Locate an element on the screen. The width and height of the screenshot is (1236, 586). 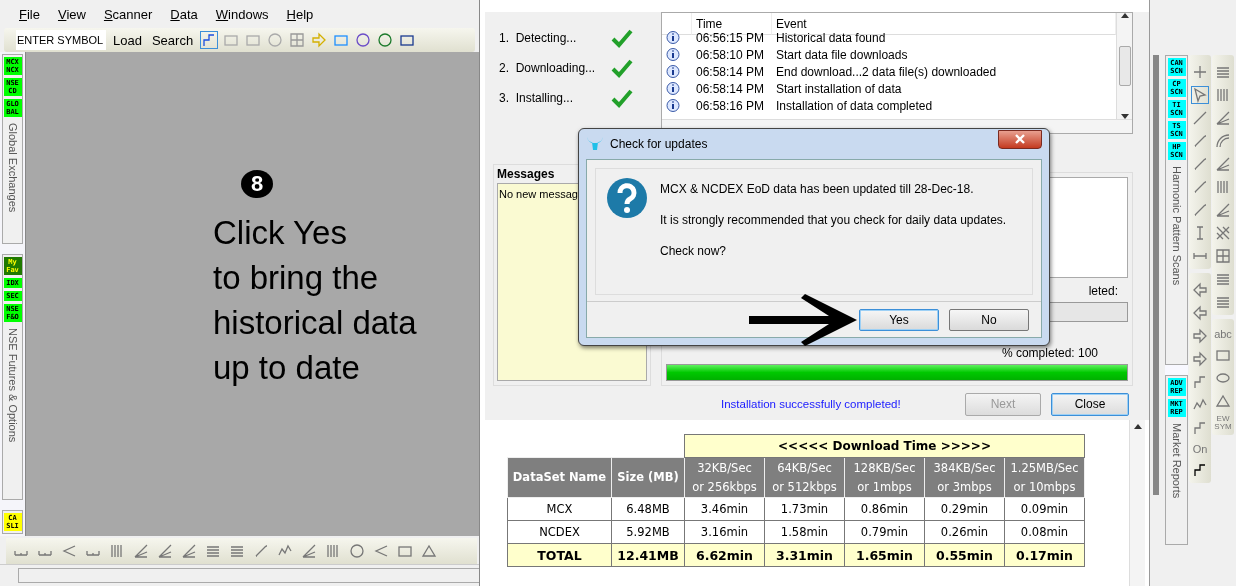
menu-item: Help is located at coordinates (300, 14).